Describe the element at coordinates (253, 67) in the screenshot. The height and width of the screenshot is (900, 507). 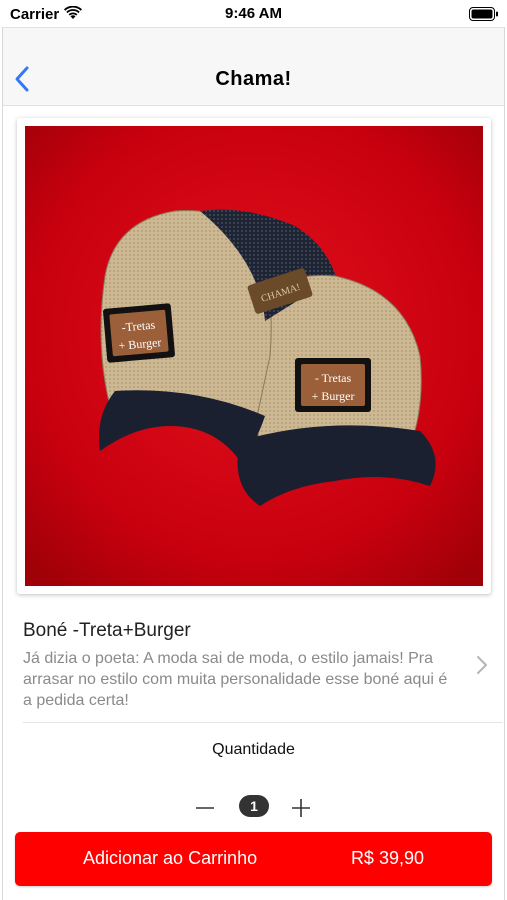
I see `navigation-bar: Chama!` at that location.